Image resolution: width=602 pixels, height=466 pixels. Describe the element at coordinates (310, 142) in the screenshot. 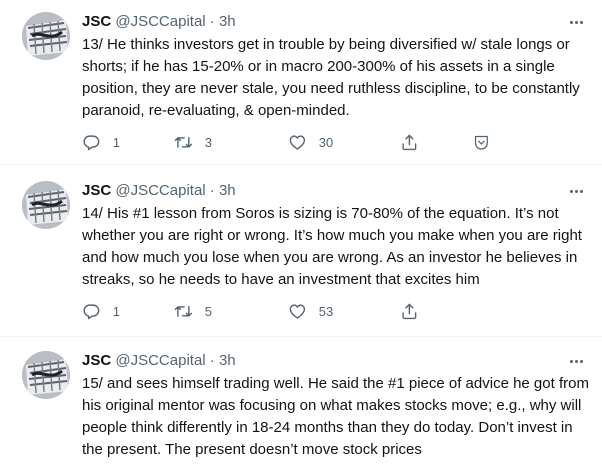

I see `like-button: 30` at that location.